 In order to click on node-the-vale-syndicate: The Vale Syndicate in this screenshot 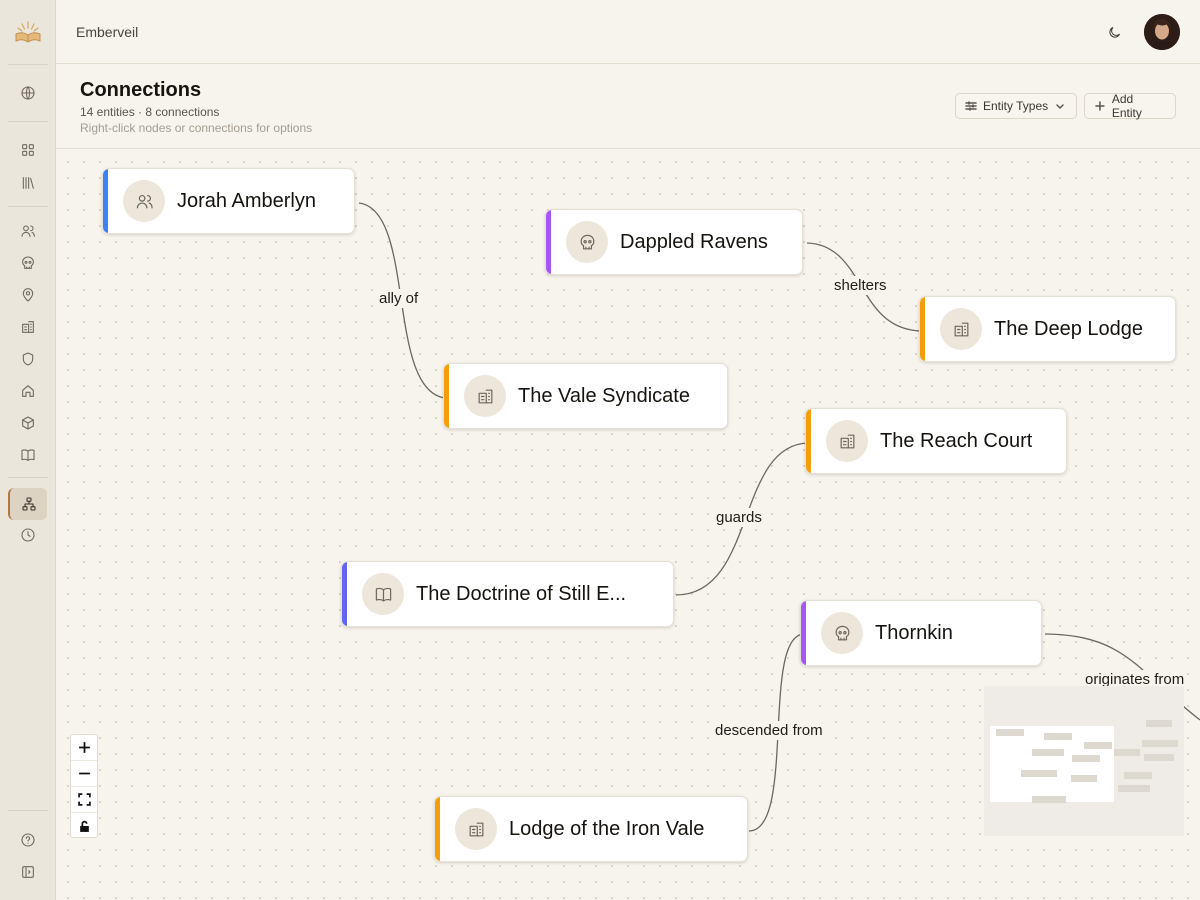, I will do `click(585, 396)`.